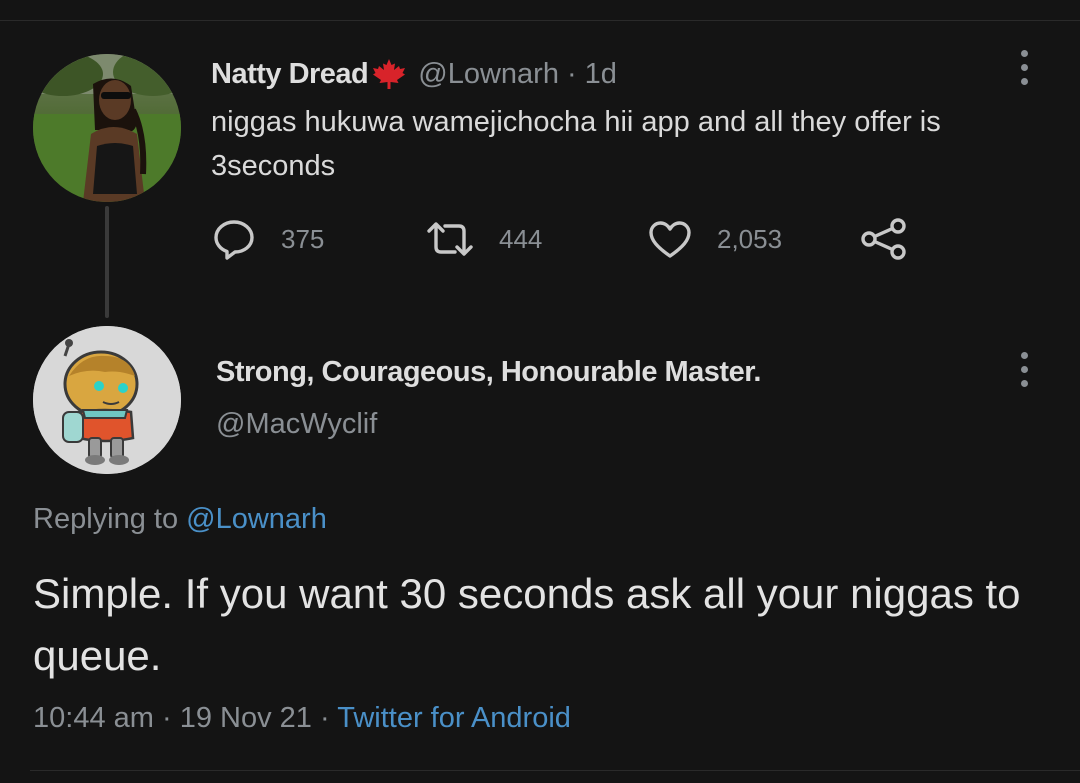 The height and width of the screenshot is (783, 1080). I want to click on retweet-count: 444, so click(521, 238).